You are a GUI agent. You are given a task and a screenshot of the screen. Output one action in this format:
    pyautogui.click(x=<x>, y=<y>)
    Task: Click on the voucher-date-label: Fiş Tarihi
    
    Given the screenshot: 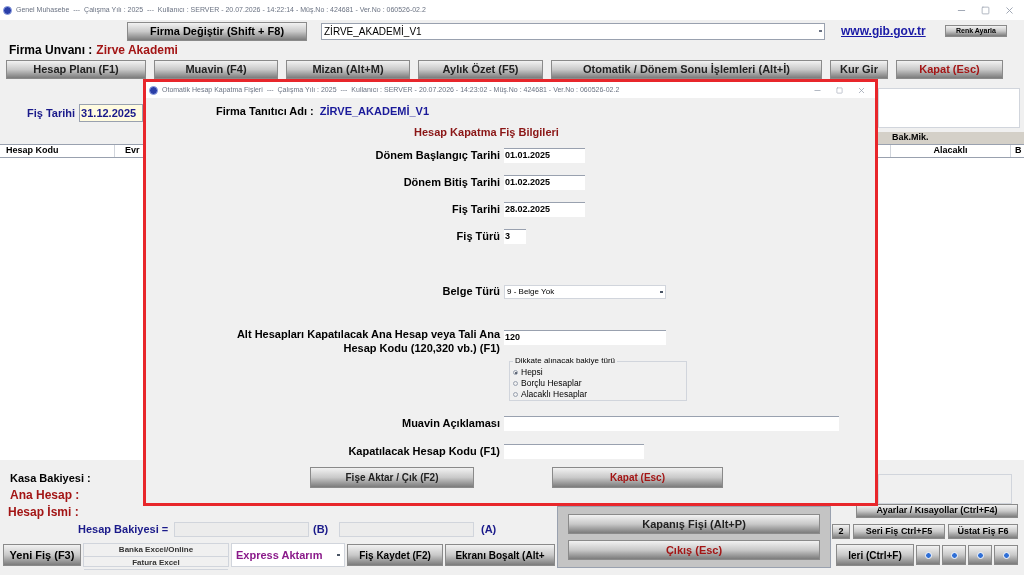 What is the action you would take?
    pyautogui.click(x=51, y=113)
    